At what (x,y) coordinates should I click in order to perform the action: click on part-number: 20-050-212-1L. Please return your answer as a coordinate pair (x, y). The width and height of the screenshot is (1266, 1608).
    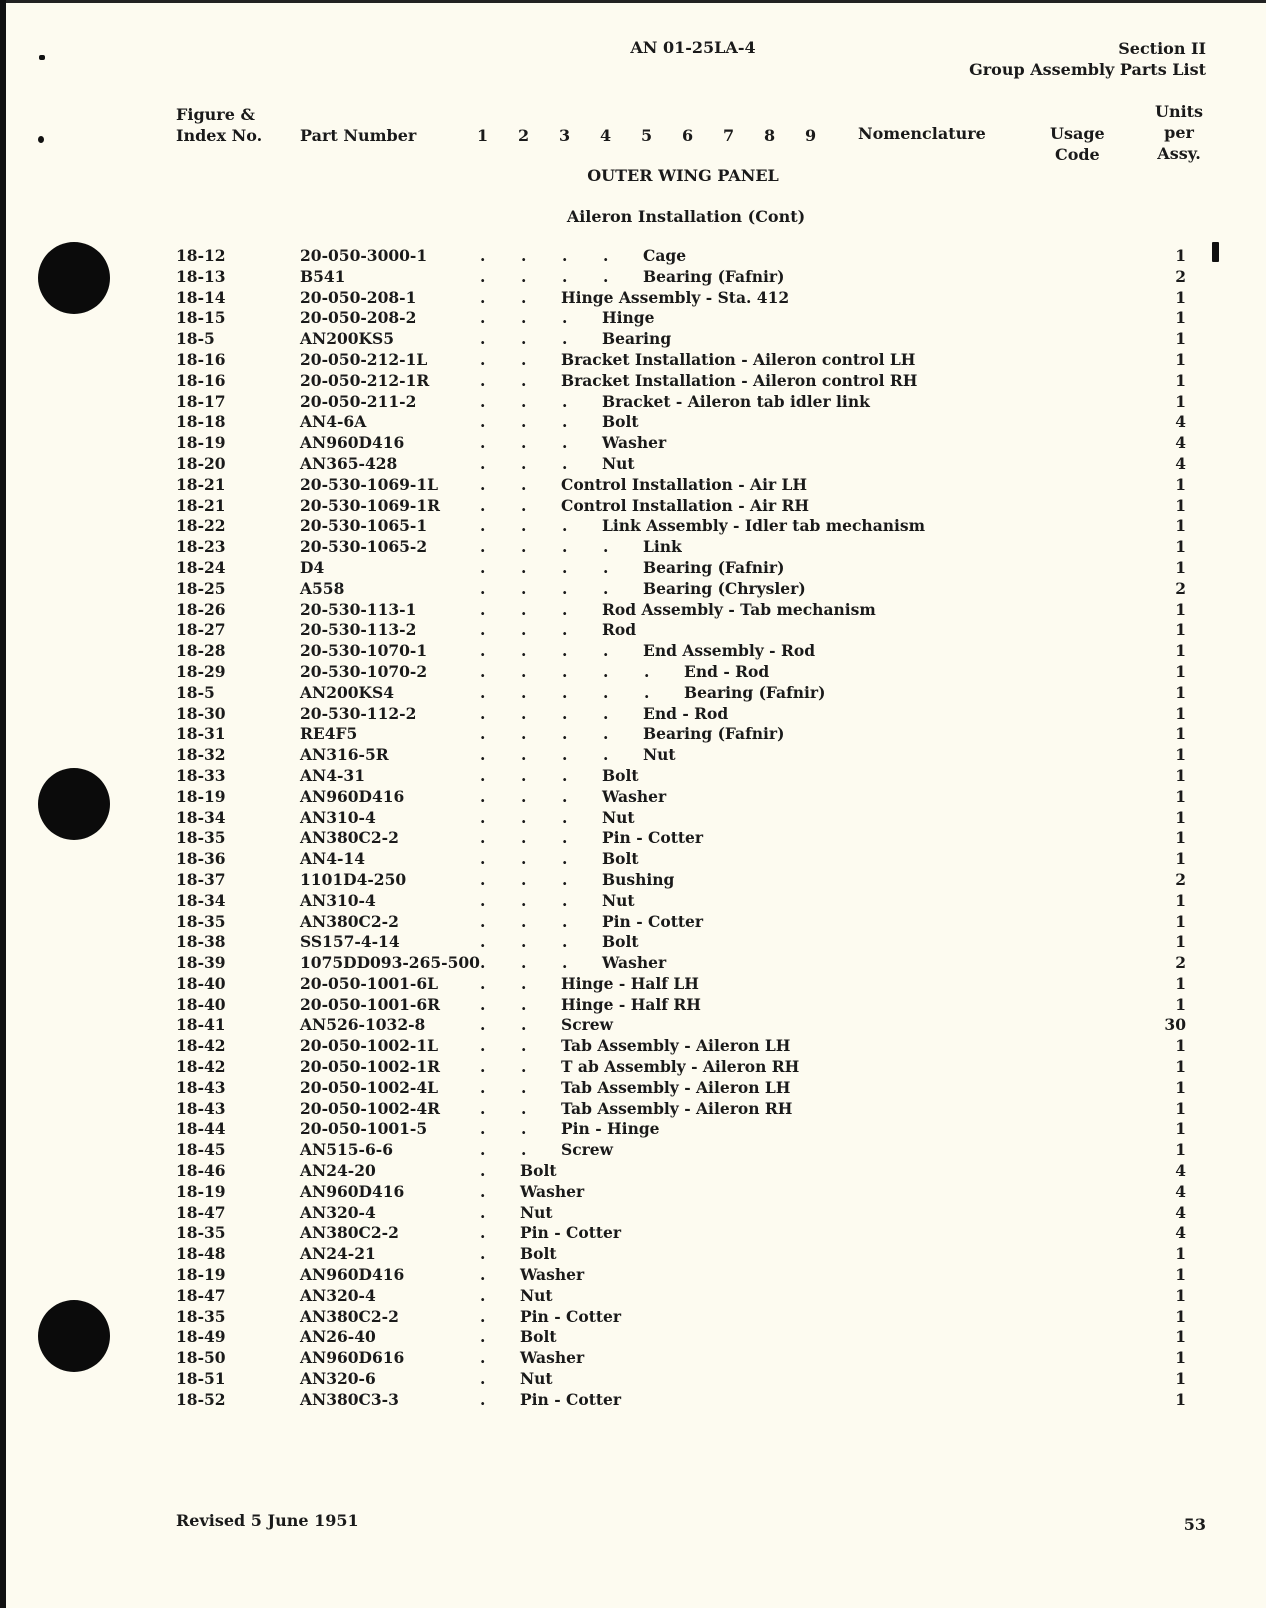
    Looking at the image, I should click on (364, 359).